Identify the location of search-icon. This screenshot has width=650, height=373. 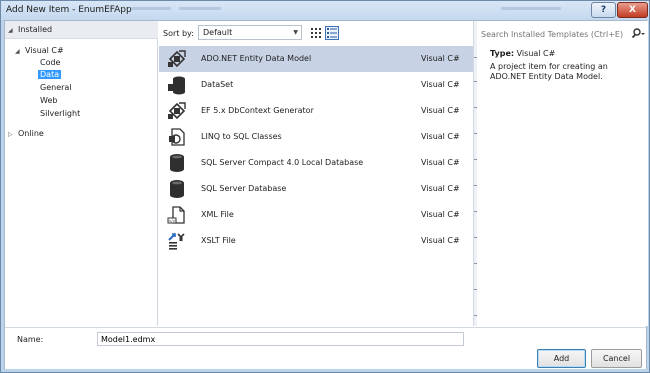
(638, 34).